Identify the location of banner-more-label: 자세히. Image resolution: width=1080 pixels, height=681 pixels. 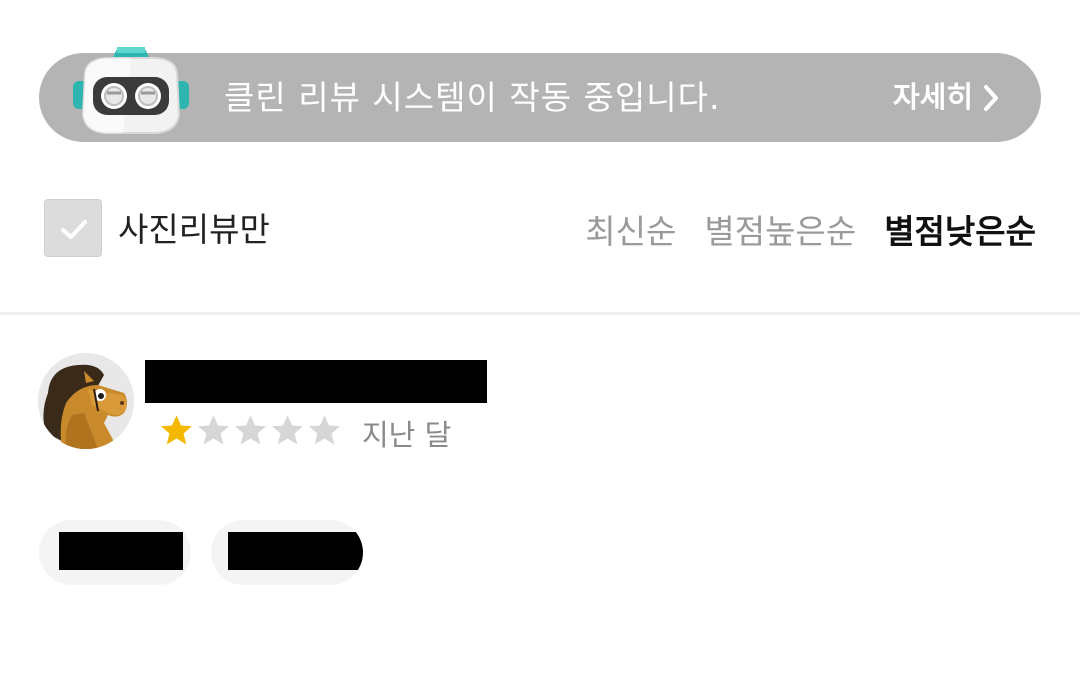
(932, 97).